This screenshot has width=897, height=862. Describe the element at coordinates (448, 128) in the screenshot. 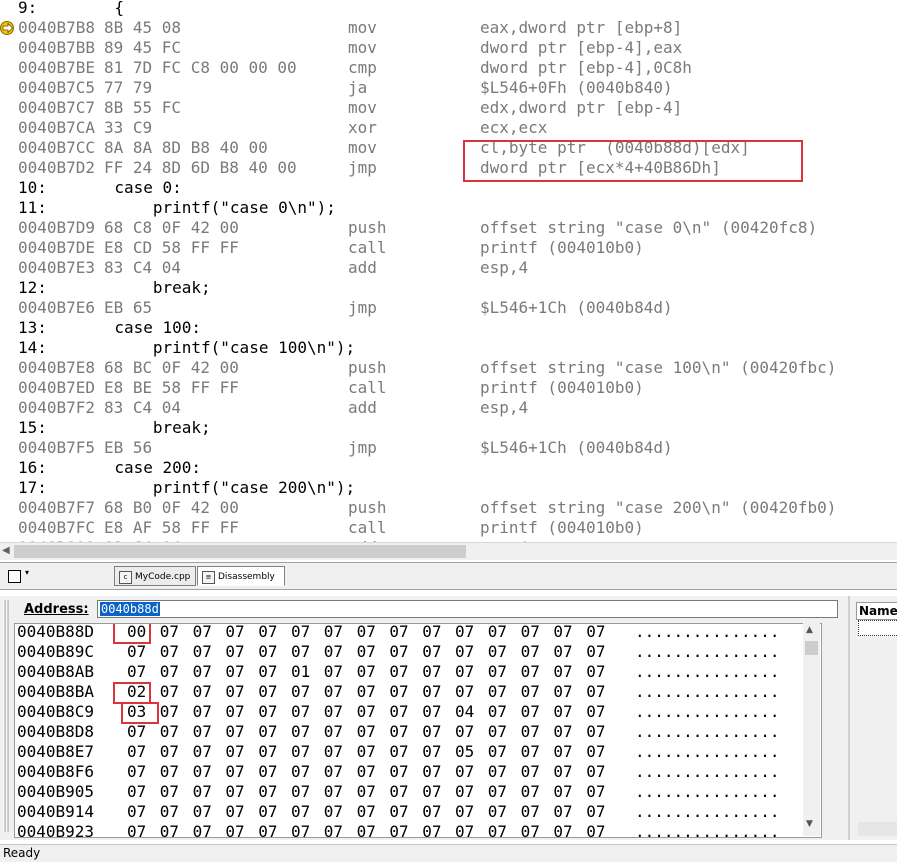

I see `instruction-line: 0040B7CA 33 C9 xor ecx,ecx` at that location.